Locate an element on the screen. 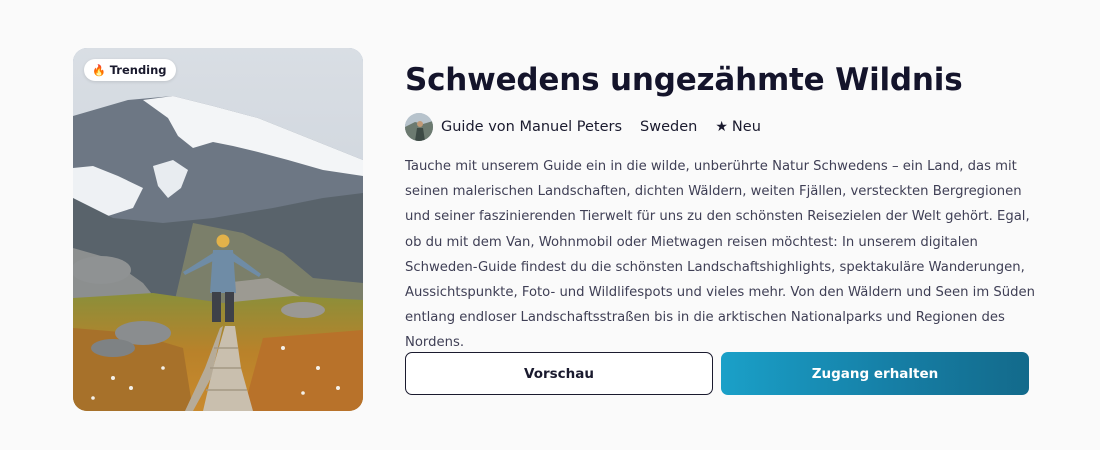 This screenshot has width=1100, height=450. trending-badge-label: Trending is located at coordinates (138, 70).